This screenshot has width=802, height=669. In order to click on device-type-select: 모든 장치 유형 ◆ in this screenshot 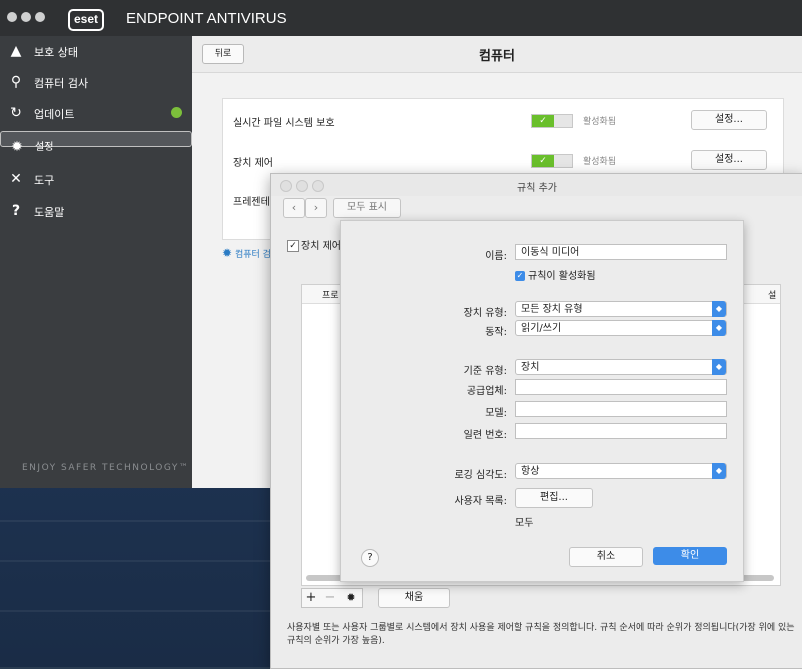, I will do `click(621, 309)`.